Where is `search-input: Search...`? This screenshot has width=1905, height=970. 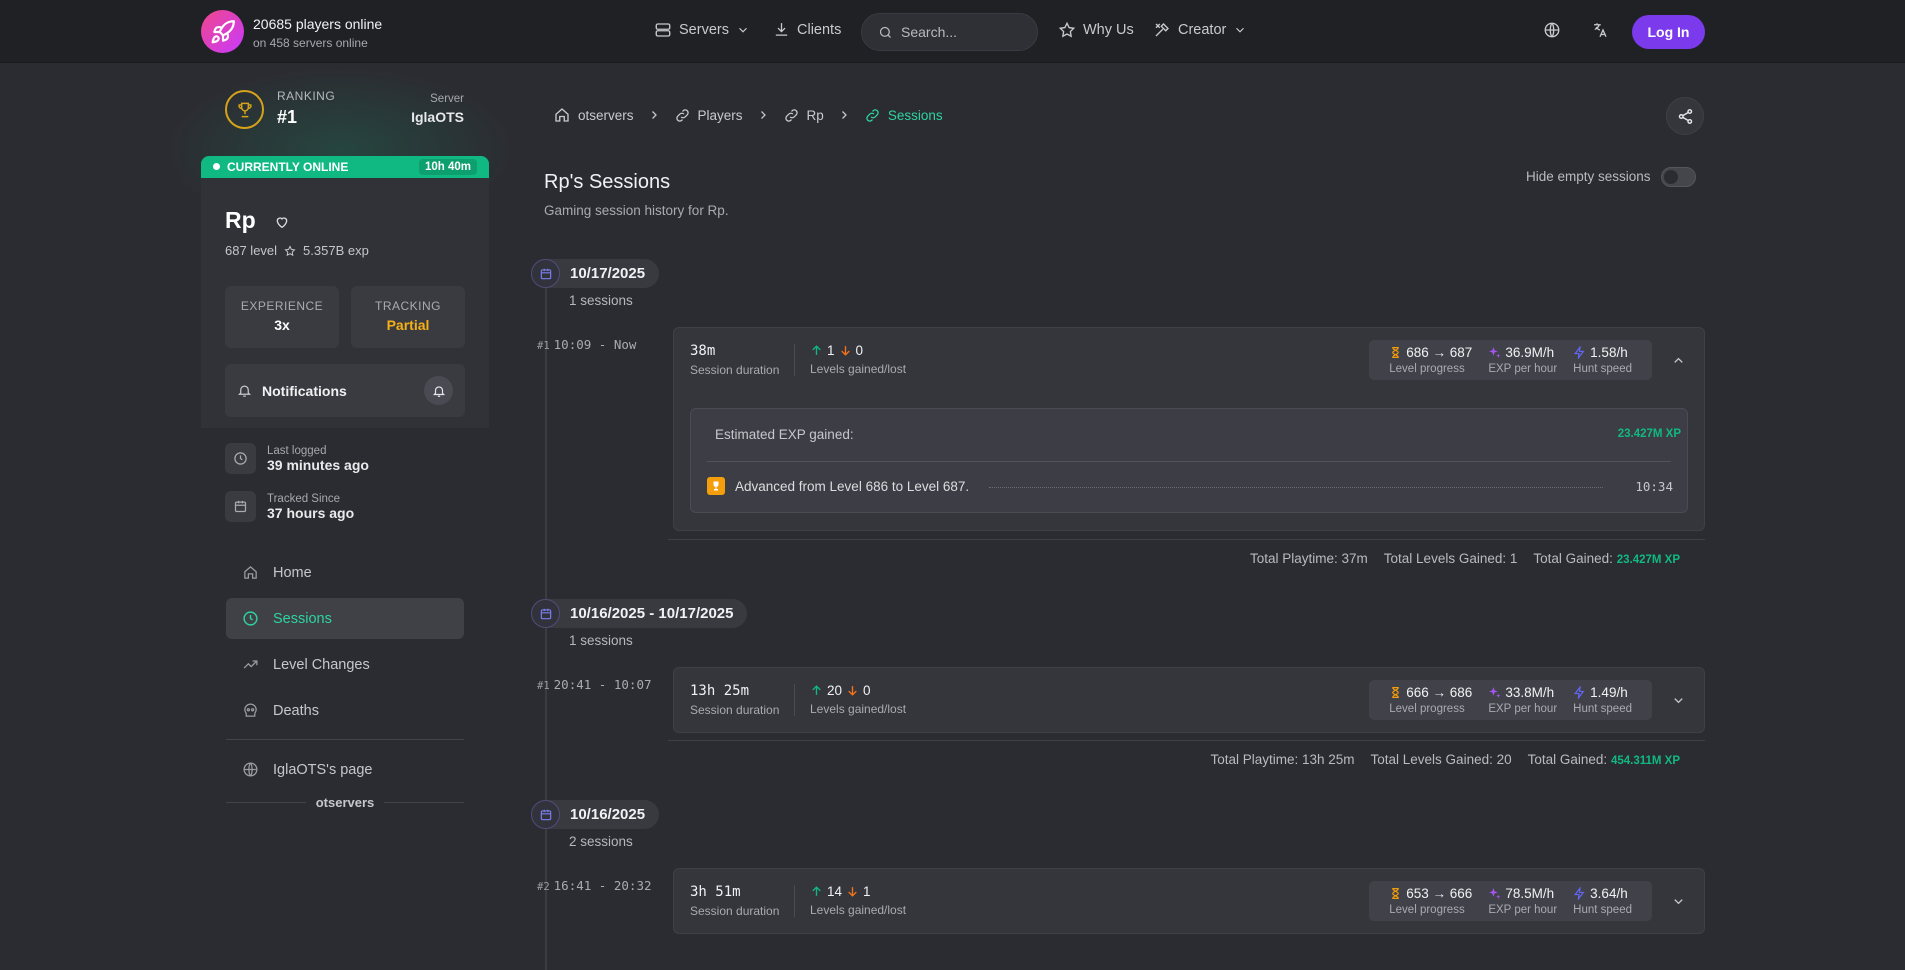
search-input: Search... is located at coordinates (949, 32).